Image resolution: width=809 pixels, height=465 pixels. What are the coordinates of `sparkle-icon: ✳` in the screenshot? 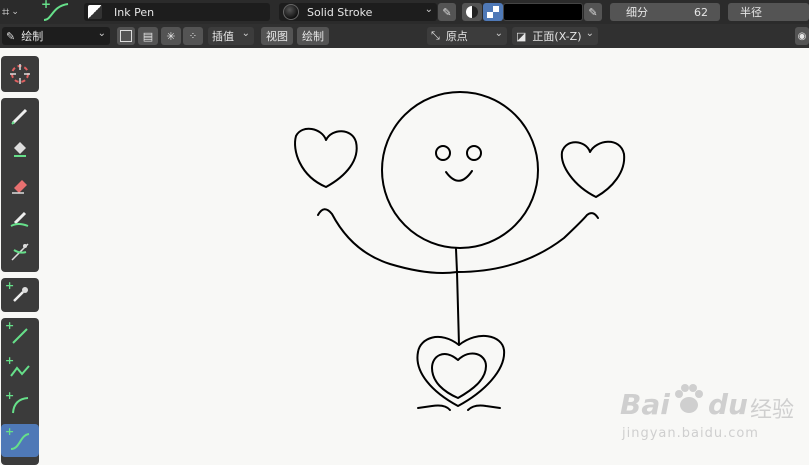 It's located at (171, 36).